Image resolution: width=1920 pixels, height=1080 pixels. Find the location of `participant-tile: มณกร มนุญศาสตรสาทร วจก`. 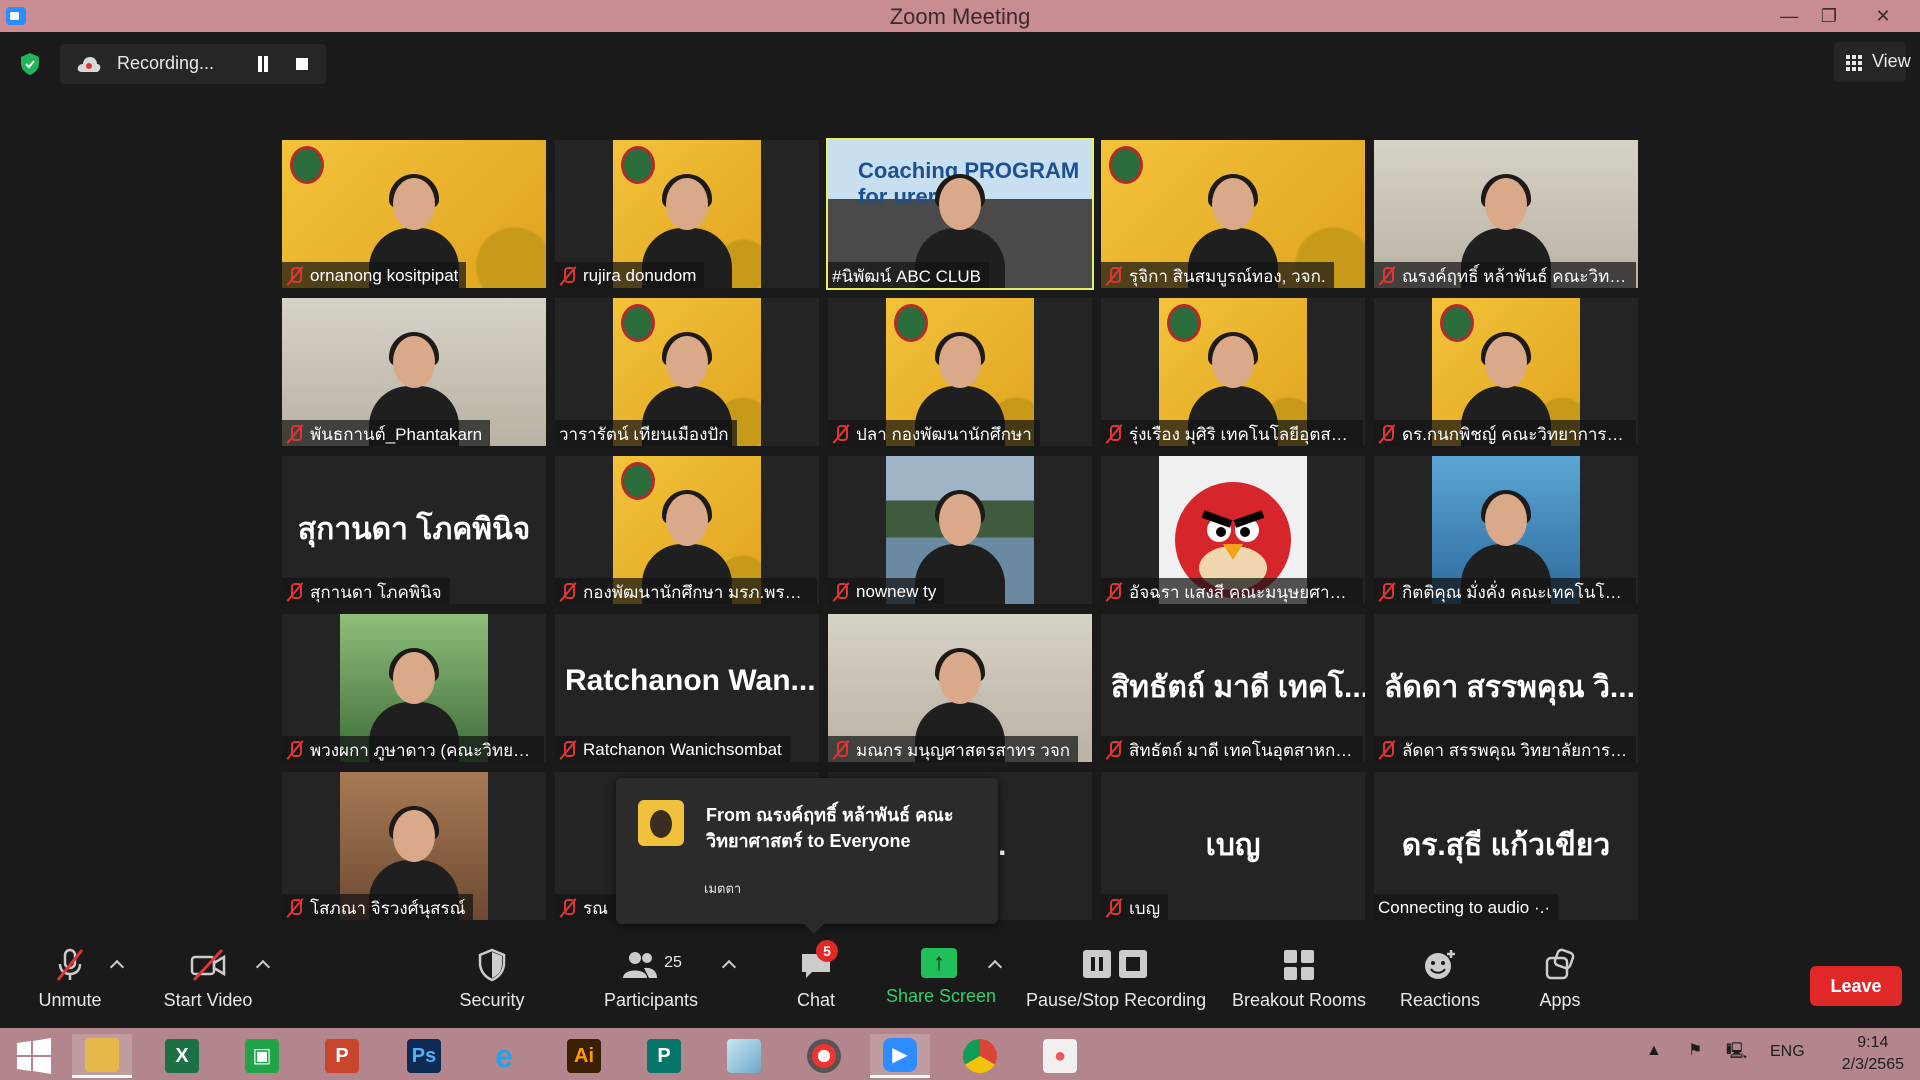

participant-tile: มณกร มนุญศาสตรสาทร วจก is located at coordinates (960, 688).